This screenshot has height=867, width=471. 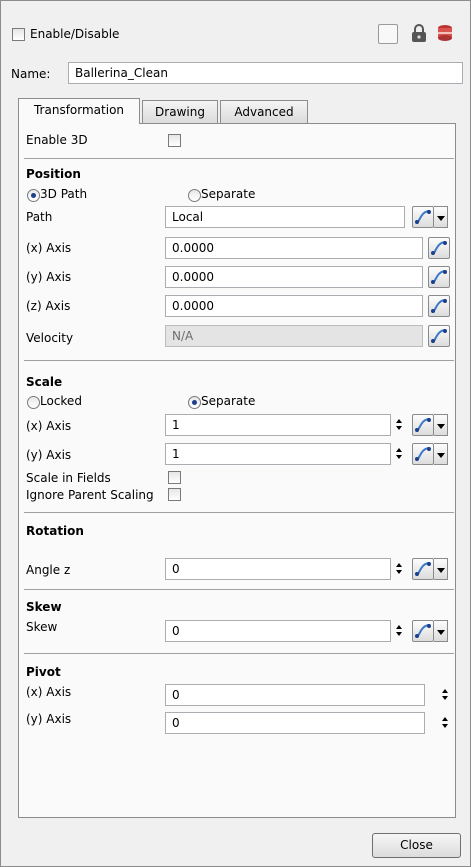 I want to click on pivot-x-field: 0, so click(x=295, y=695).